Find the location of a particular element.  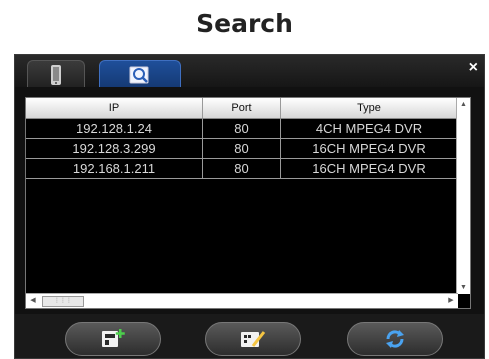

cell-ip: 192.128.1.24 is located at coordinates (114, 128).